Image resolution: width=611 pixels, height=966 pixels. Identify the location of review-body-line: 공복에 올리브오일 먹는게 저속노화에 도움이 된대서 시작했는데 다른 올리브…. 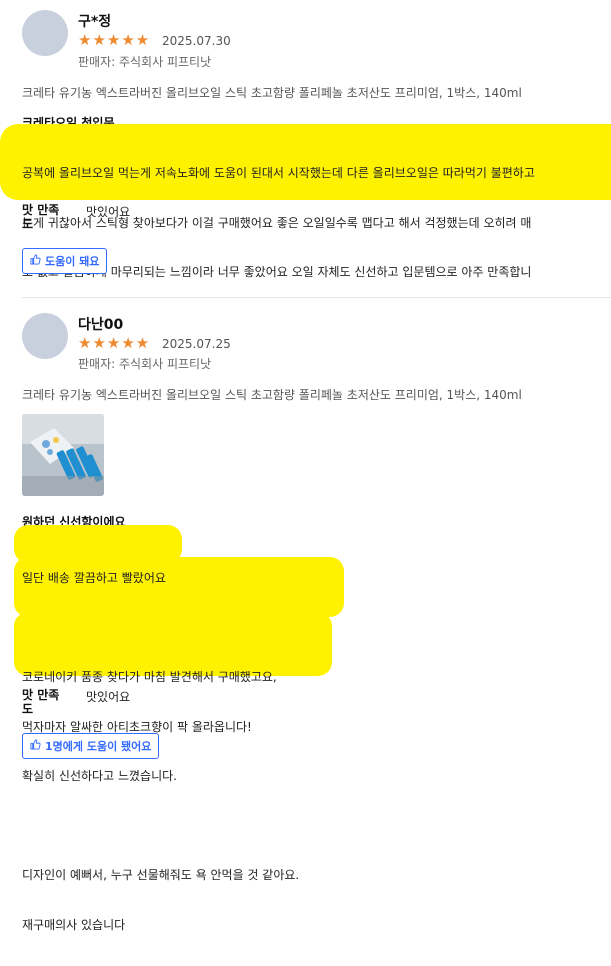
(278, 173).